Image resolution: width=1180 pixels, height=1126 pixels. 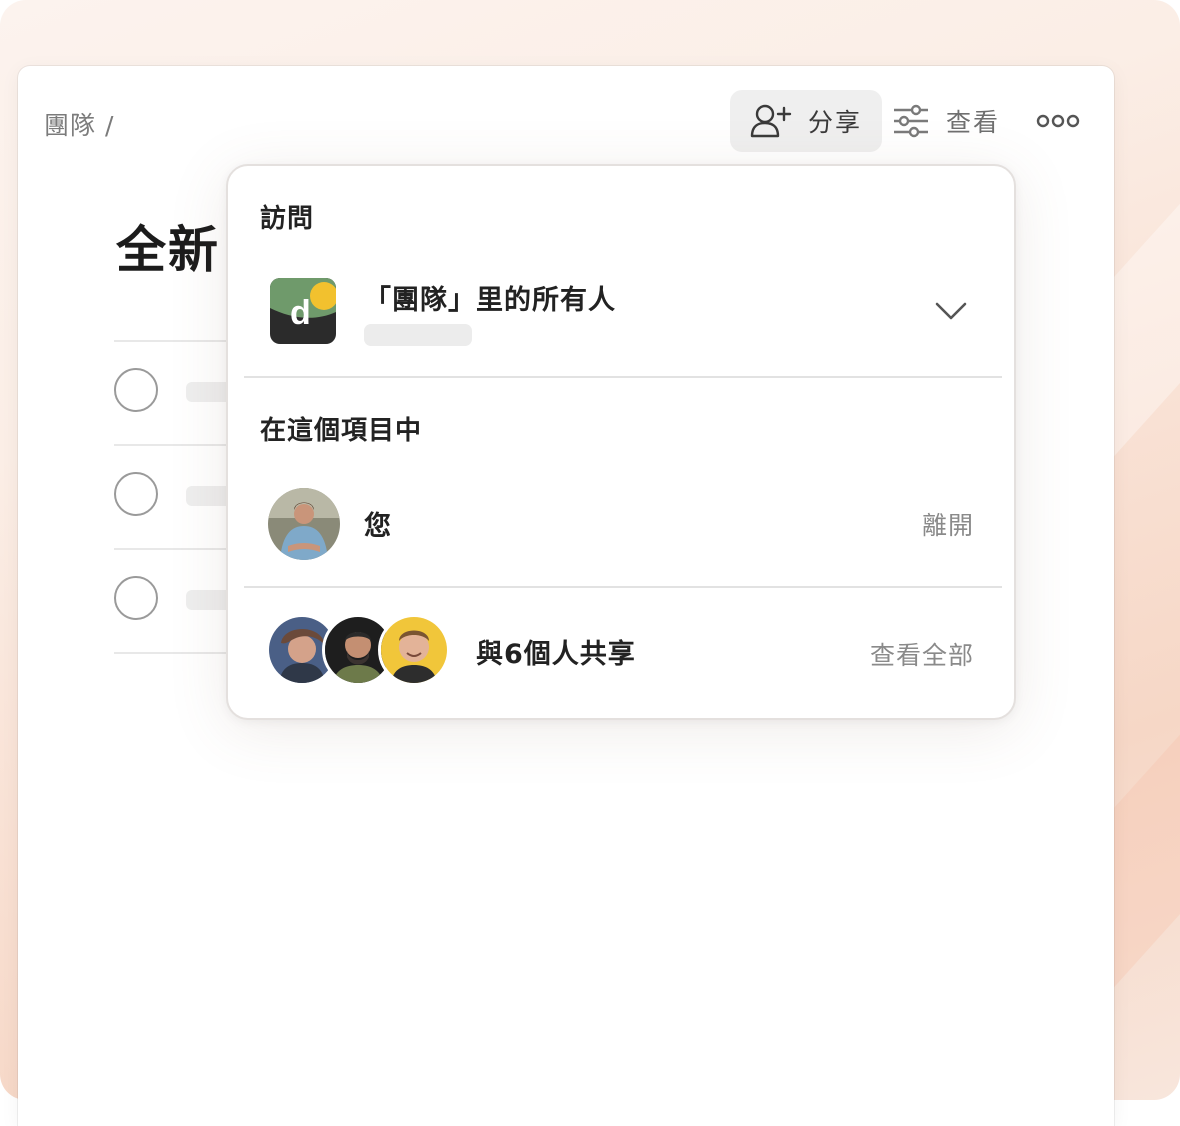 I want to click on page-title: 全新, so click(x=168, y=250).